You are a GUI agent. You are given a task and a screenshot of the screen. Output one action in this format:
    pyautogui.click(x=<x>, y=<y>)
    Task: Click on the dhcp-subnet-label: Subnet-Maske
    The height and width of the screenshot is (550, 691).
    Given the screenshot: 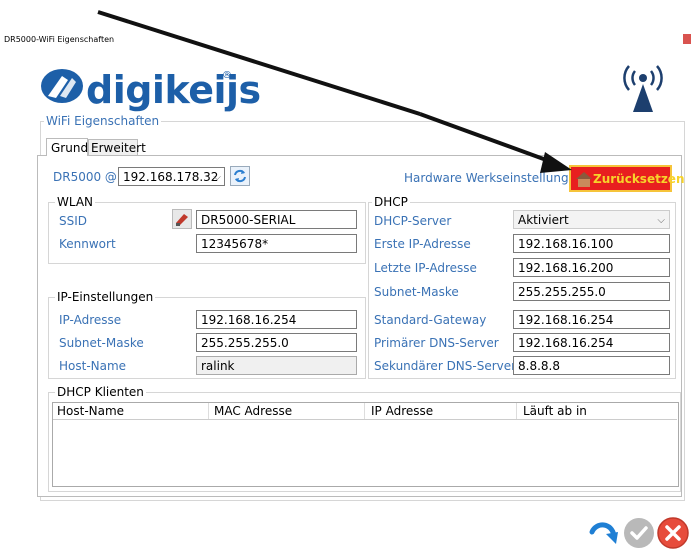 What is the action you would take?
    pyautogui.click(x=416, y=292)
    